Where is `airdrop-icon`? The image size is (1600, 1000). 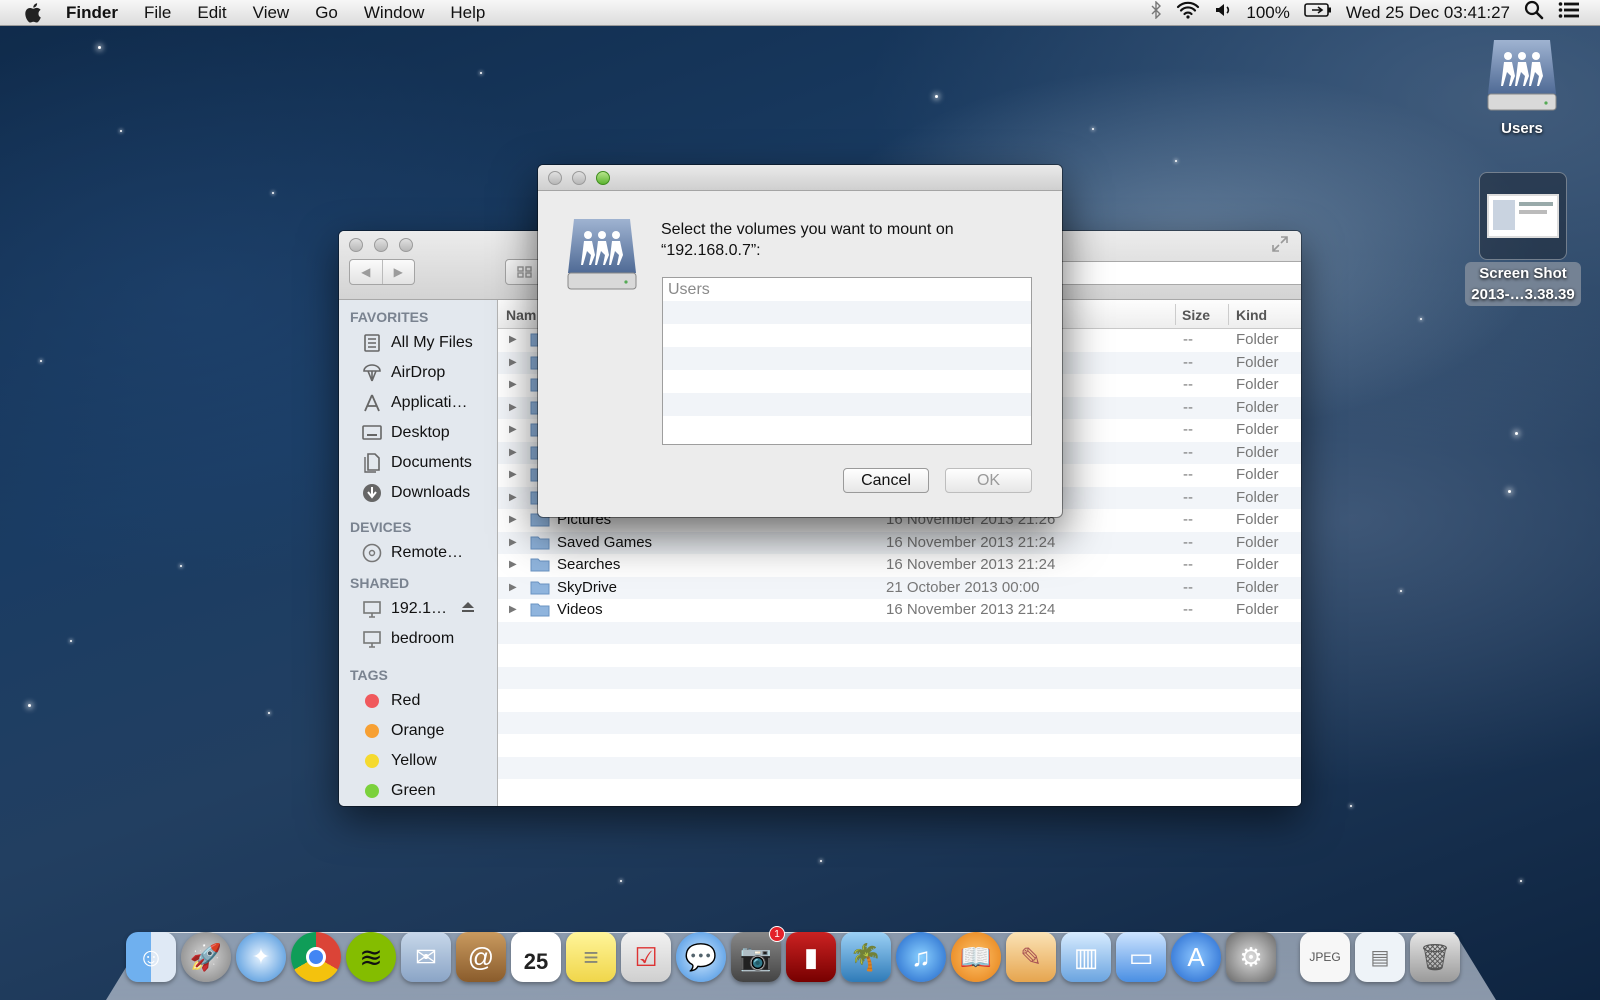 airdrop-icon is located at coordinates (372, 373).